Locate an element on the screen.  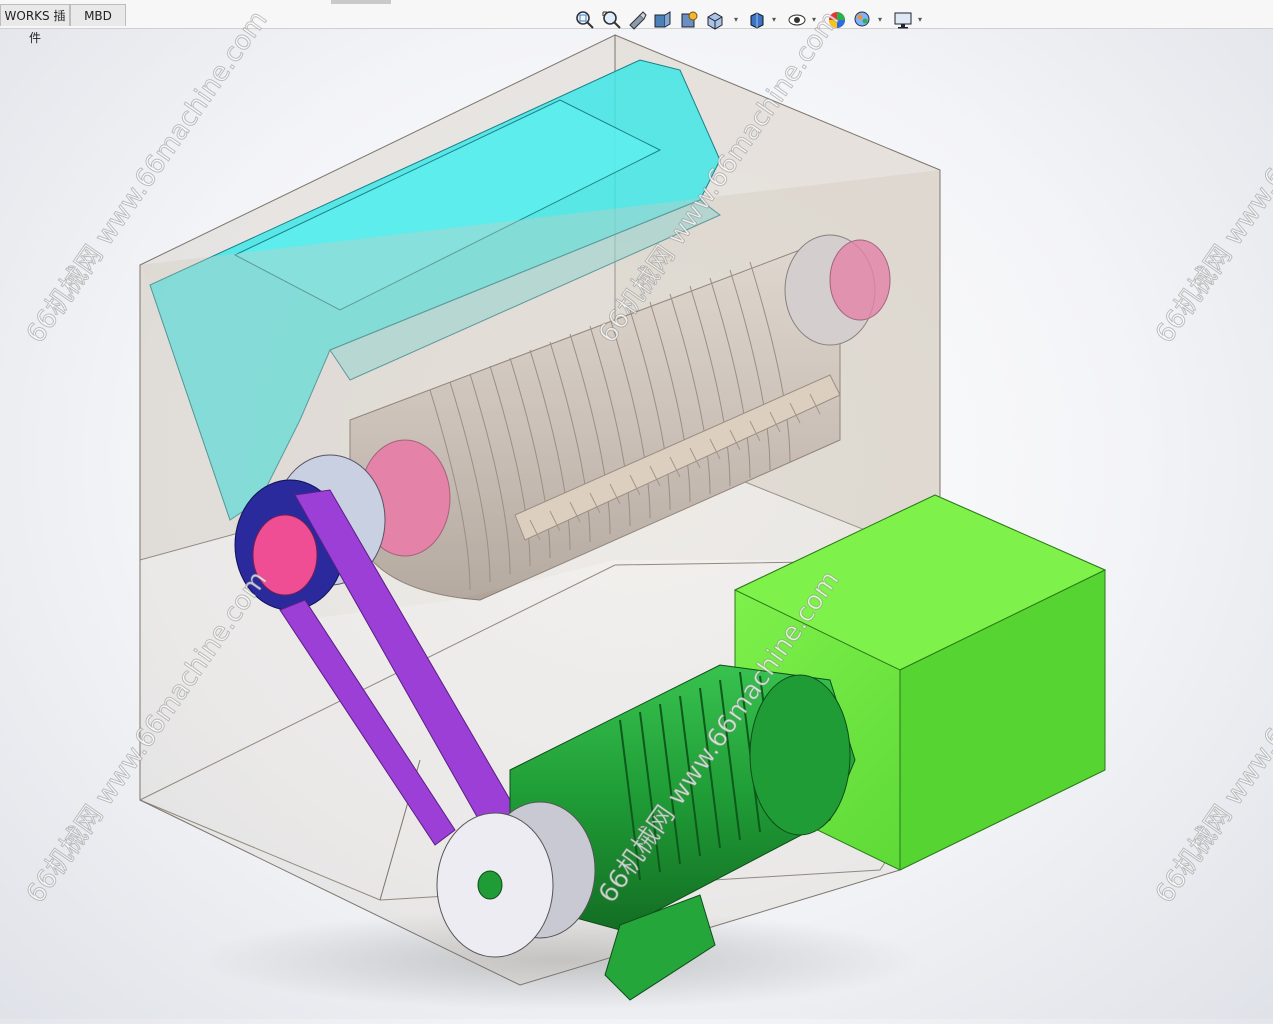
tab-highlight is located at coordinates (361, 2).